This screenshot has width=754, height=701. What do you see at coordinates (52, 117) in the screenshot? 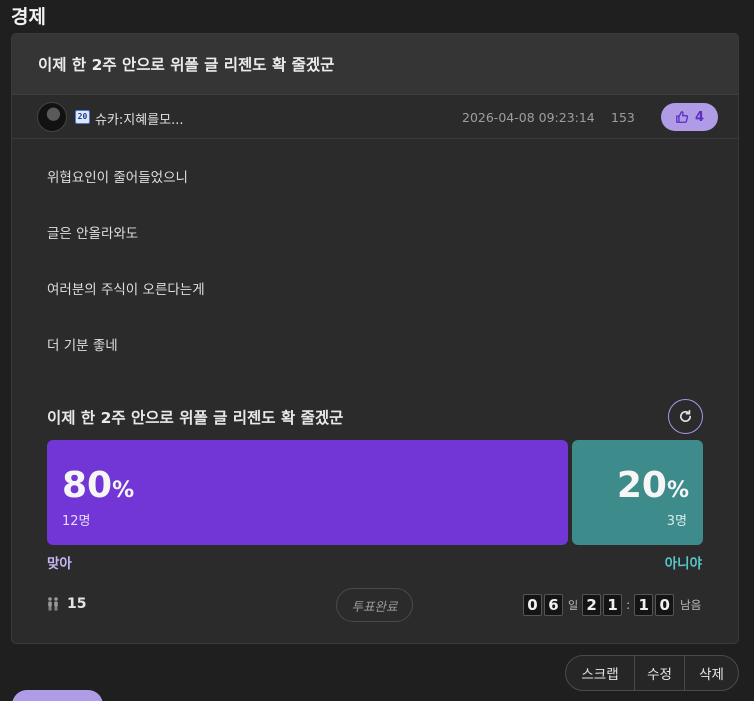
I see `avatar` at bounding box center [52, 117].